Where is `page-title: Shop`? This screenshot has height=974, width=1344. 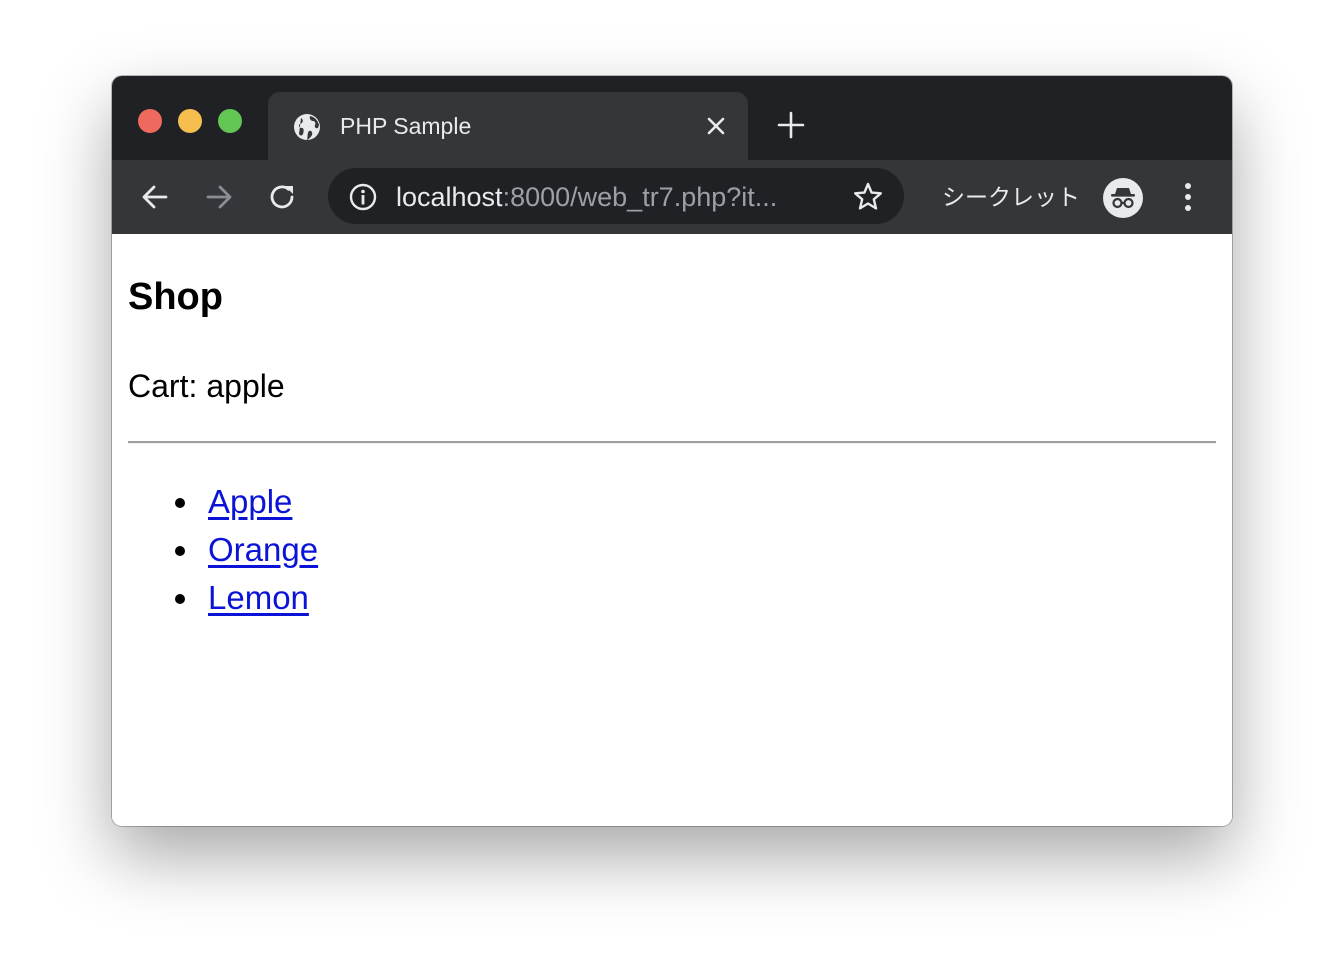 page-title: Shop is located at coordinates (175, 297).